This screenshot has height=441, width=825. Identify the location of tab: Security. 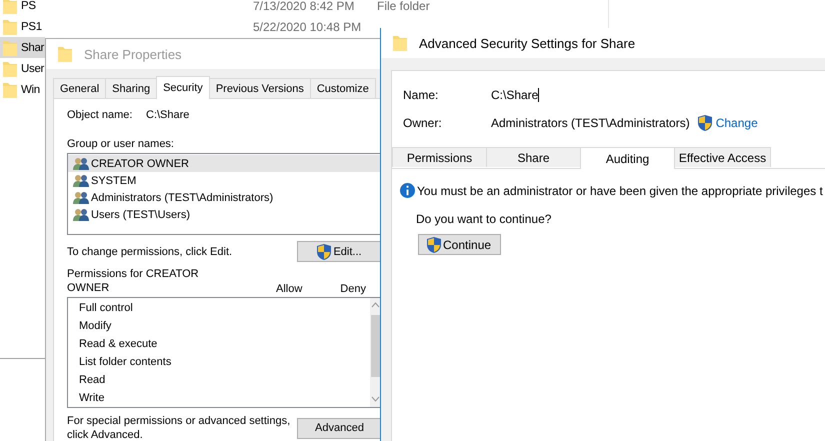
(183, 87).